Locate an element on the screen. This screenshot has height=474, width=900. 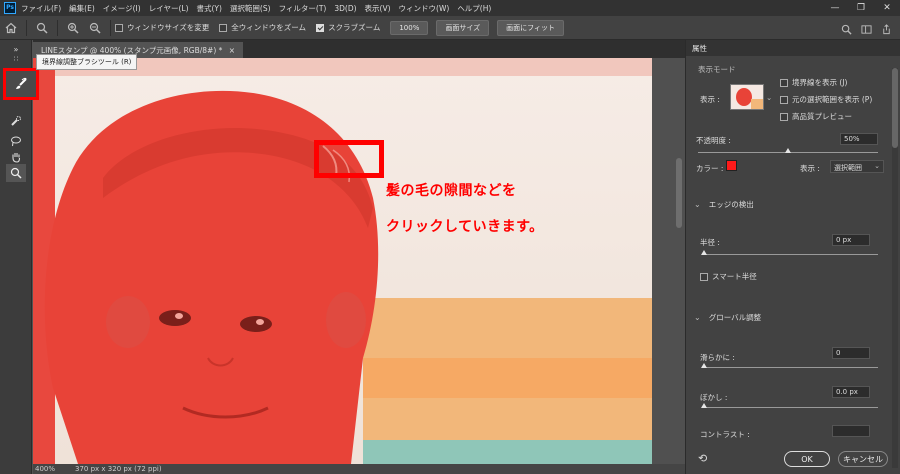
close-button: ✕ is located at coordinates (887, 8).